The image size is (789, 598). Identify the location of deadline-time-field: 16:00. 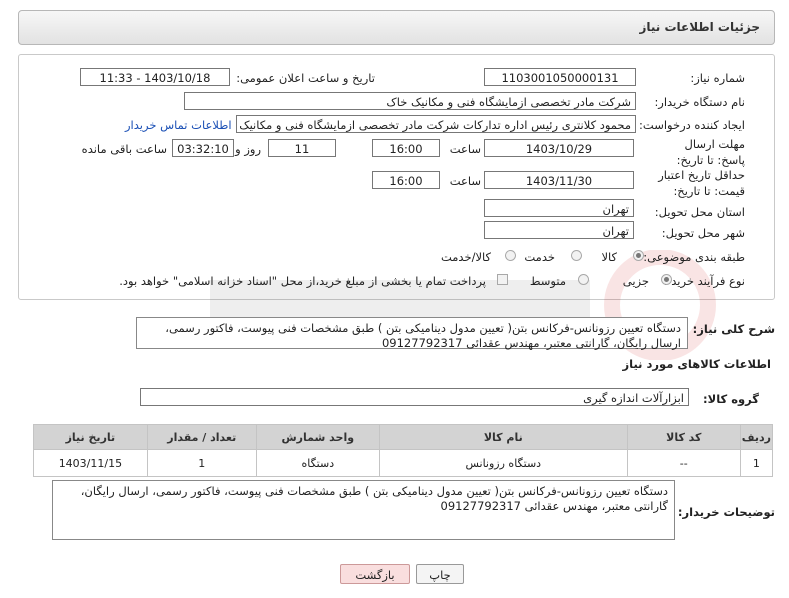
(406, 148).